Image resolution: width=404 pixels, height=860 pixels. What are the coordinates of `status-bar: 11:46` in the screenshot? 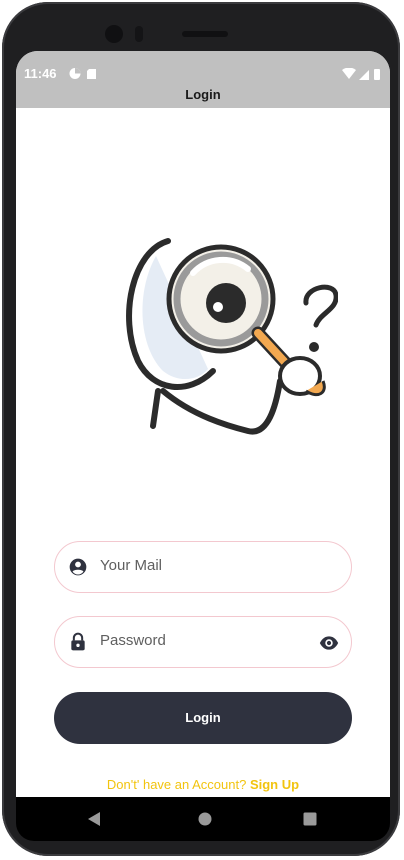 It's located at (203, 68).